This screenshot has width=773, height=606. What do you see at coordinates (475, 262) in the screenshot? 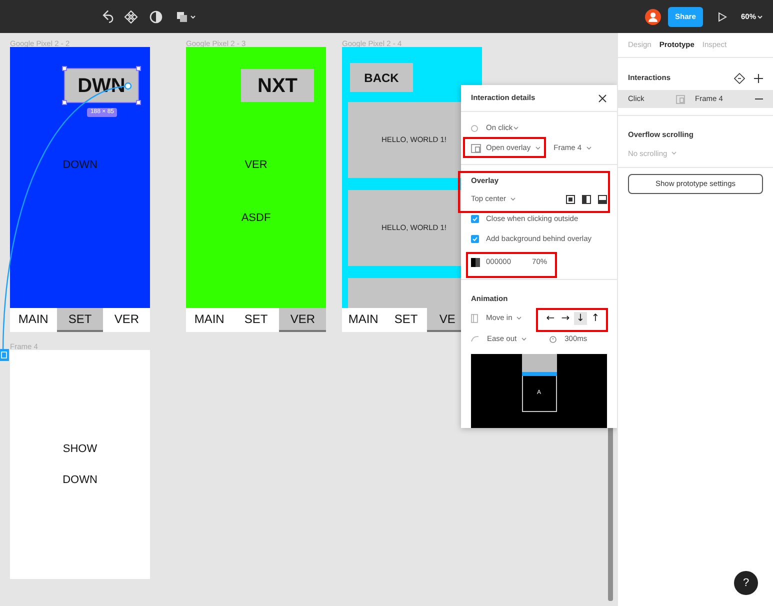
I see `color-swatch-icon` at bounding box center [475, 262].